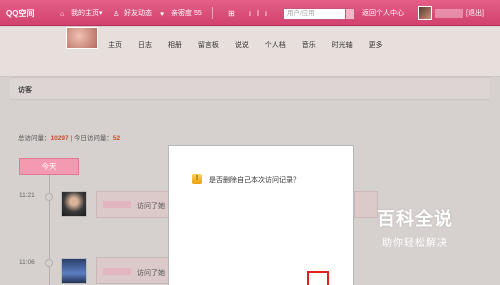 This screenshot has height=285, width=500. What do you see at coordinates (250, 88) in the screenshot?
I see `section-title: 访客` at bounding box center [250, 88].